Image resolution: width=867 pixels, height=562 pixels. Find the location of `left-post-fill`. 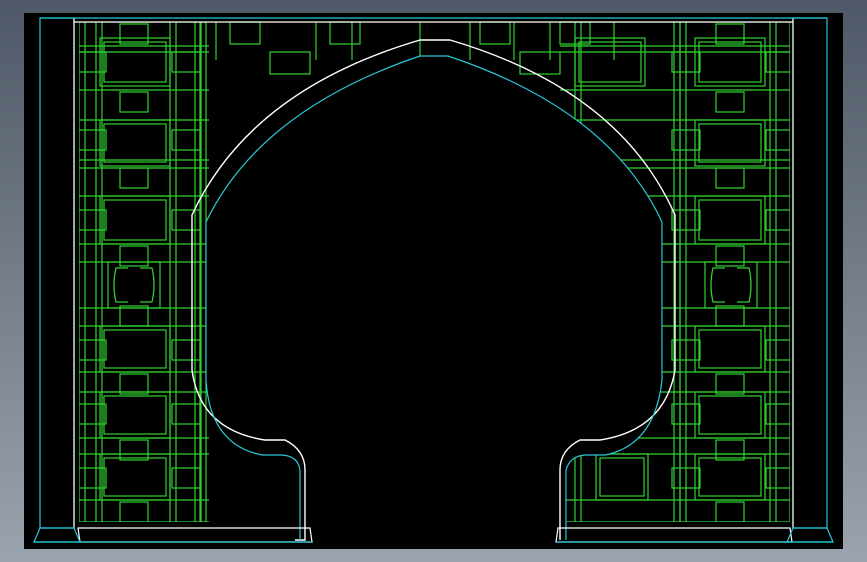

left-post-fill is located at coordinates (49, 281).